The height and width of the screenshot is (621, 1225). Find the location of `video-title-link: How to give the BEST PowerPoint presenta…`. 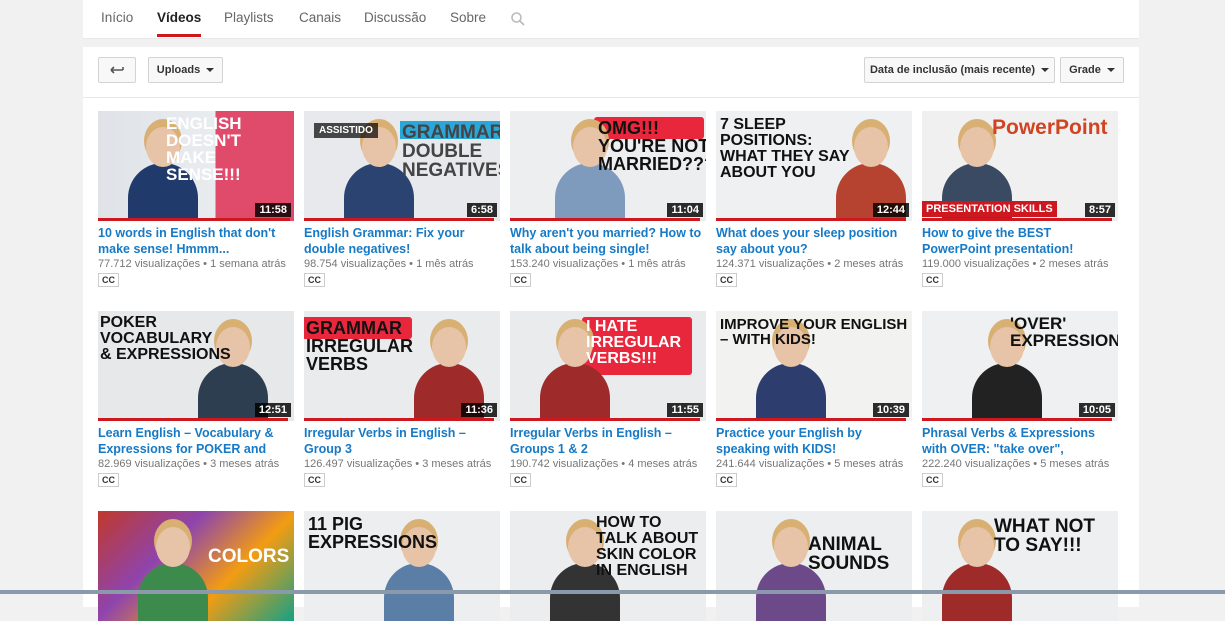

video-title-link: How to give the BEST PowerPoint presenta… is located at coordinates (1020, 241).